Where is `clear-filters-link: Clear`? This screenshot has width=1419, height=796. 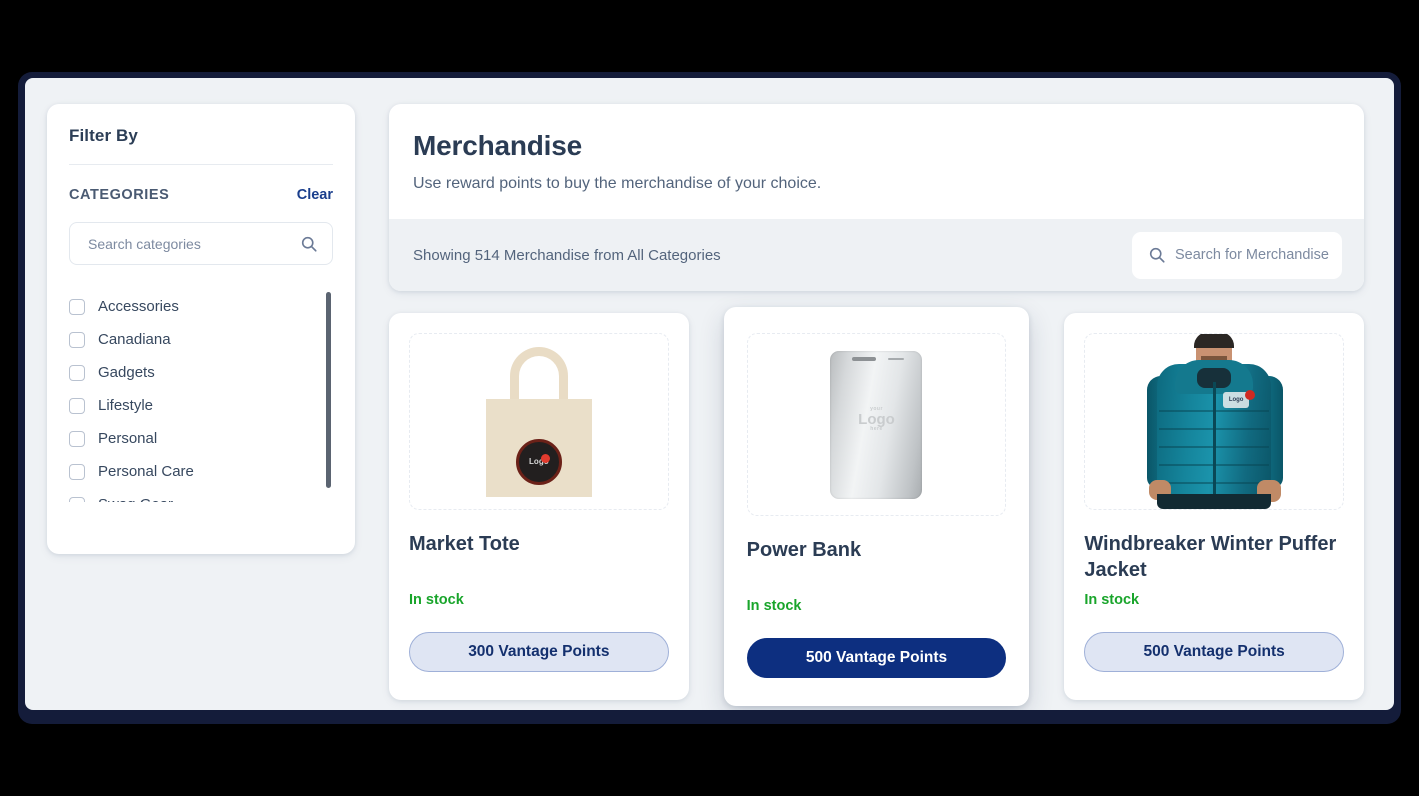
clear-filters-link: Clear is located at coordinates (315, 195).